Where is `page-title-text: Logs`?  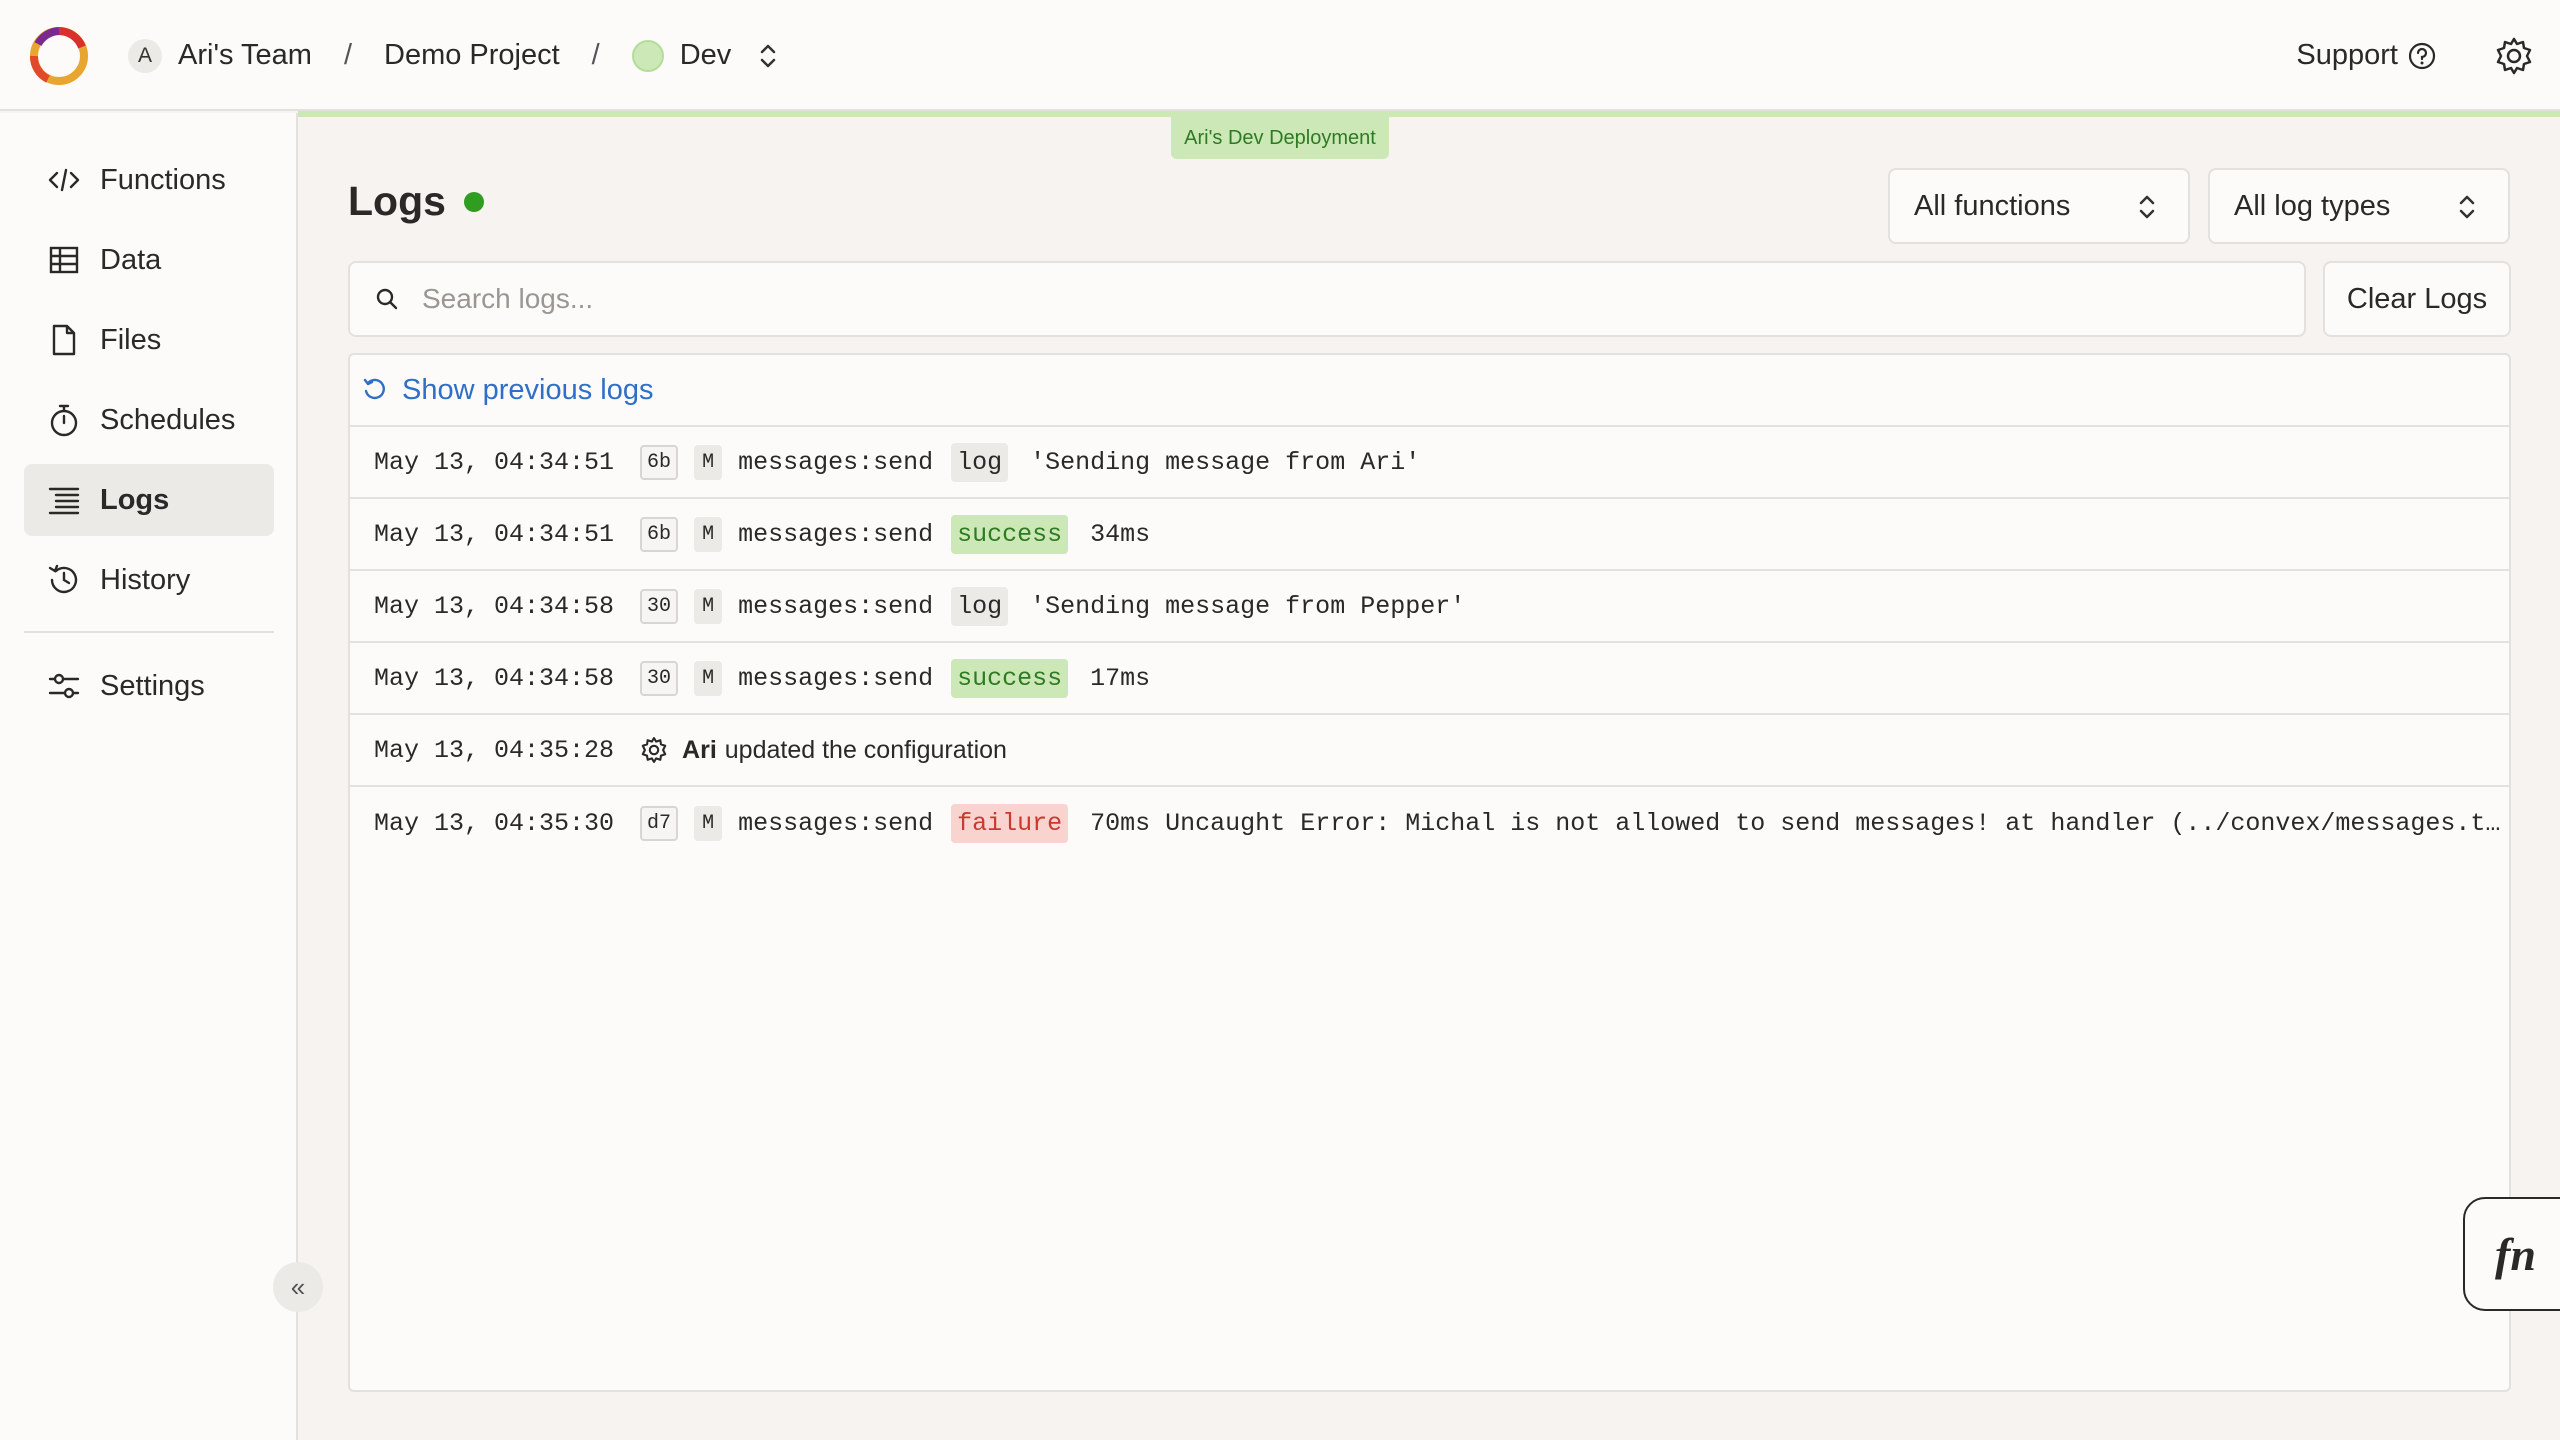 page-title-text: Logs is located at coordinates (397, 201).